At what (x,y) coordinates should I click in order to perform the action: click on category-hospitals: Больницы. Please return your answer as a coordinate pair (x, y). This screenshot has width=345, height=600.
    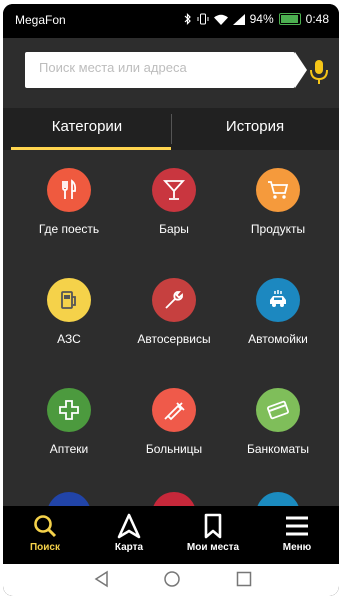
    Looking at the image, I should click on (174, 422).